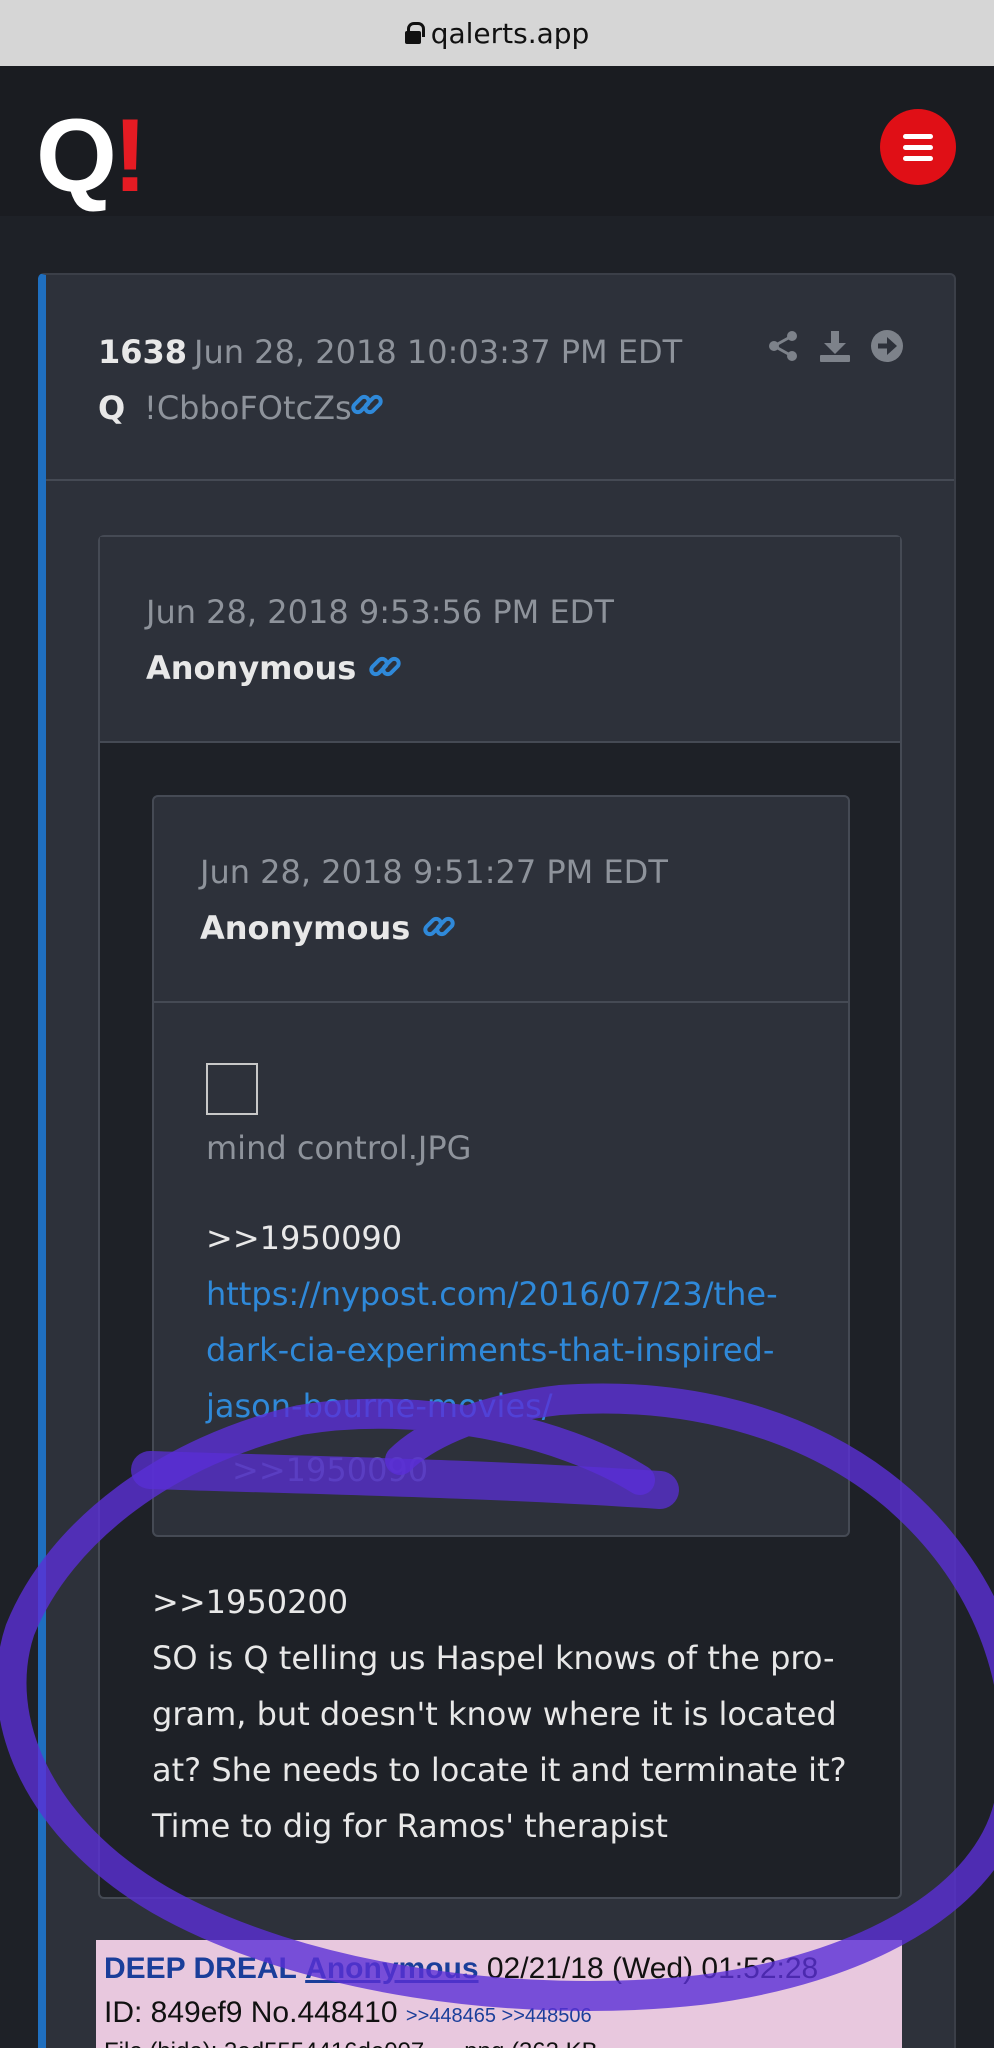 The width and height of the screenshot is (994, 2048). Describe the element at coordinates (379, 1406) in the screenshot. I see `article-link: jason-bourne-movies/` at that location.